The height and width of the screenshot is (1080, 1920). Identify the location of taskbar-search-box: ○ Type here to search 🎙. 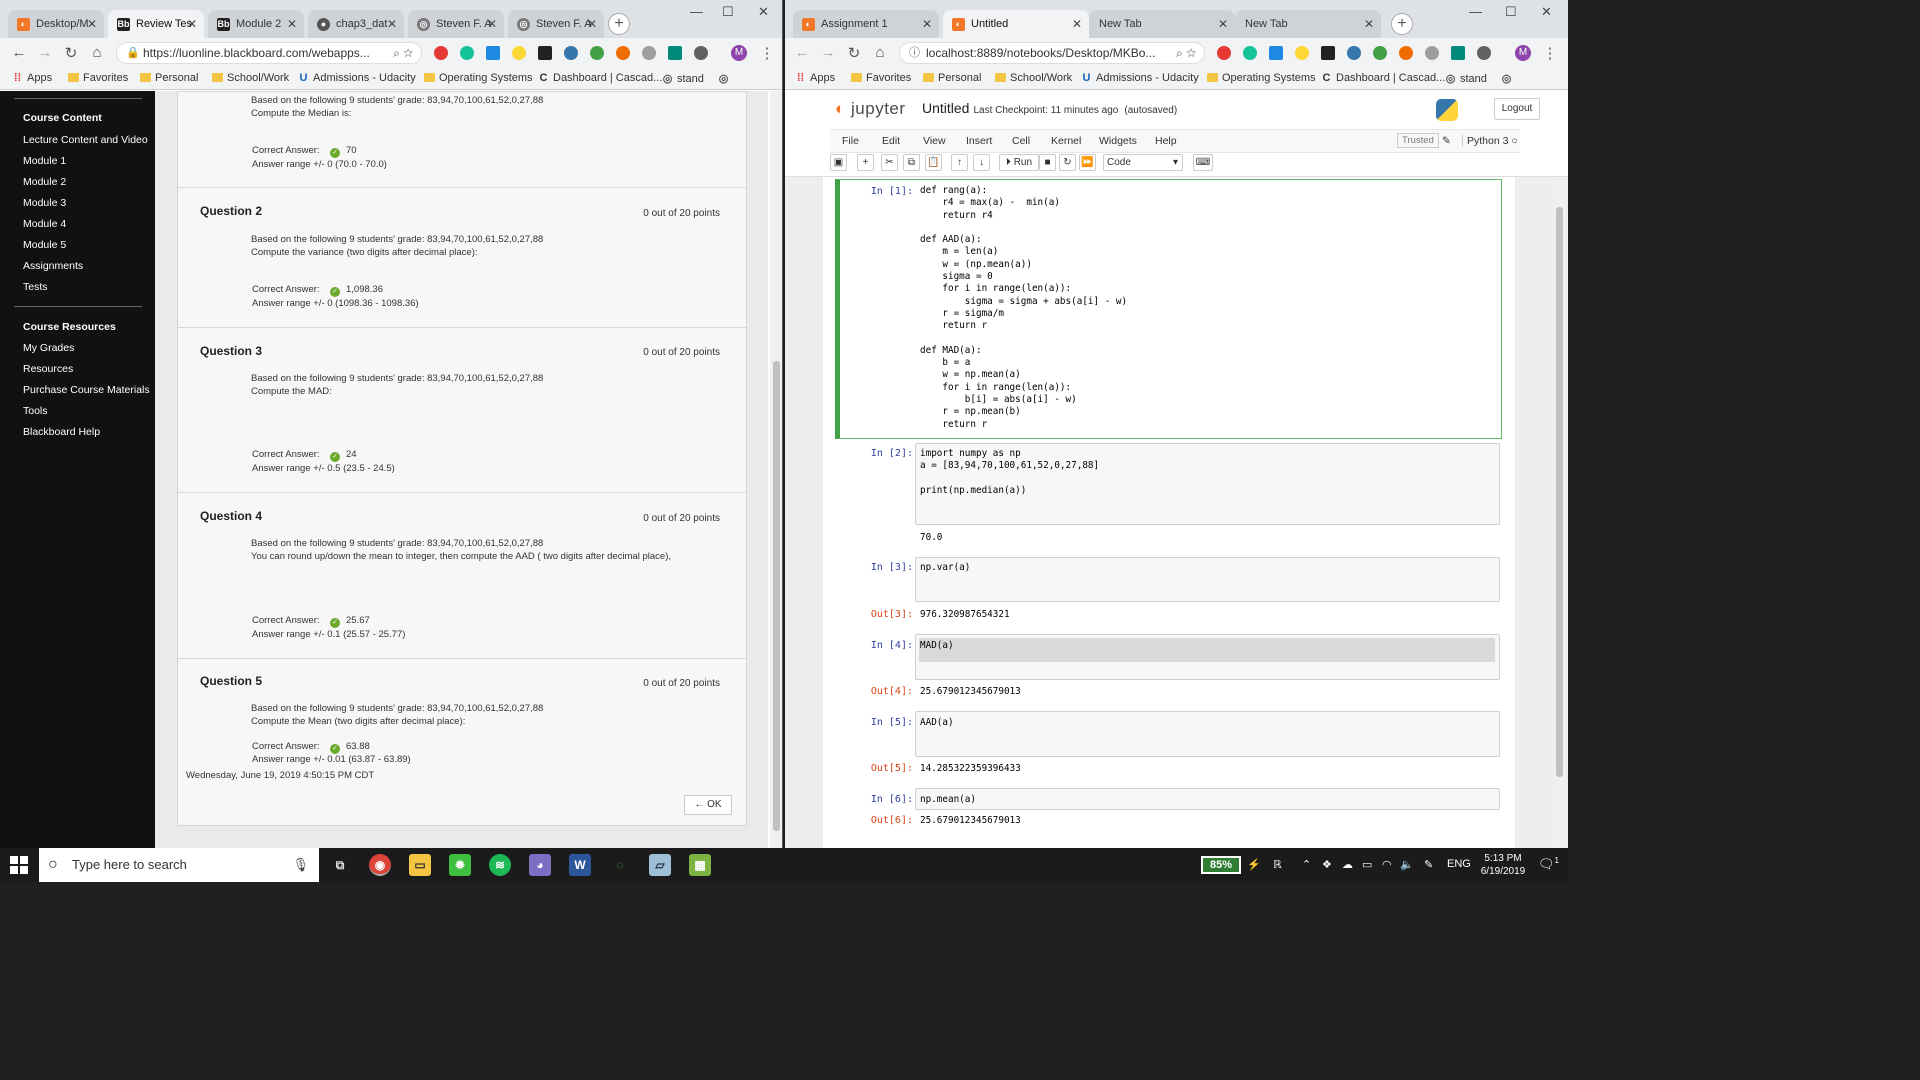
(179, 865).